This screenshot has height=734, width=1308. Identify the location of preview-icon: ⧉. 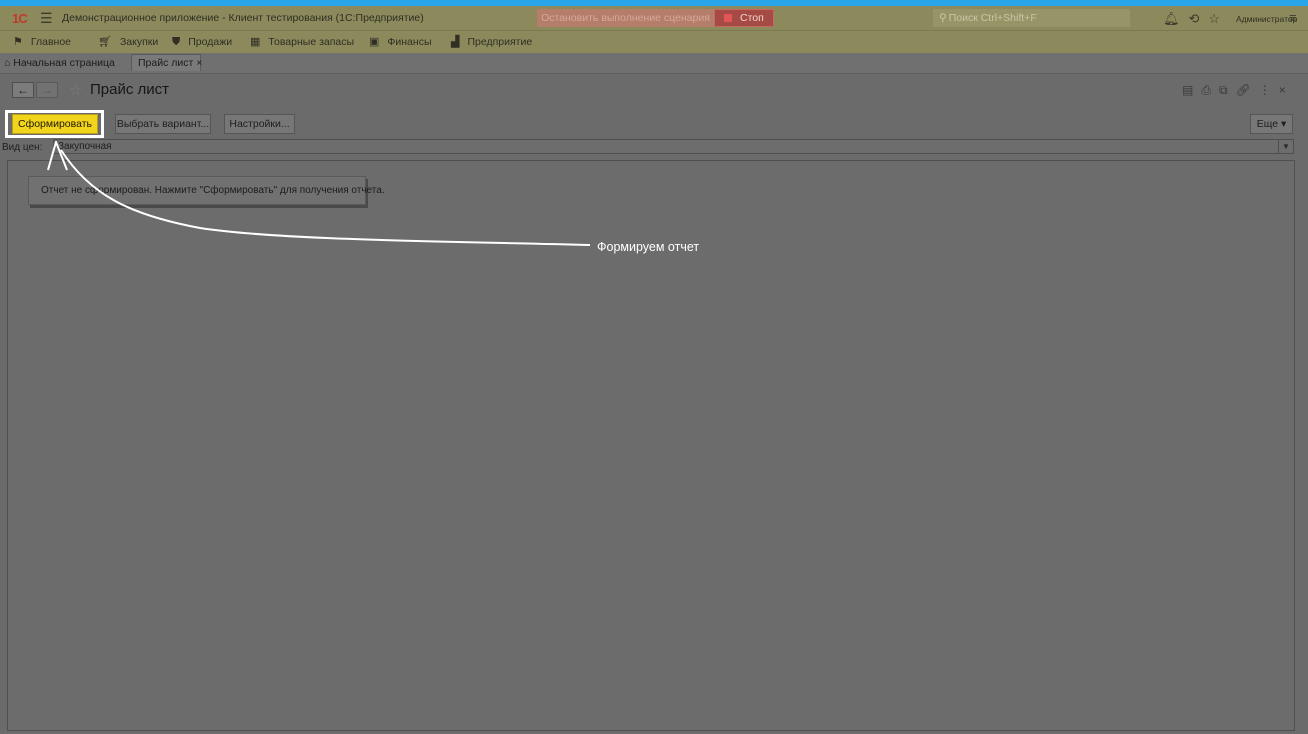
(1223, 90).